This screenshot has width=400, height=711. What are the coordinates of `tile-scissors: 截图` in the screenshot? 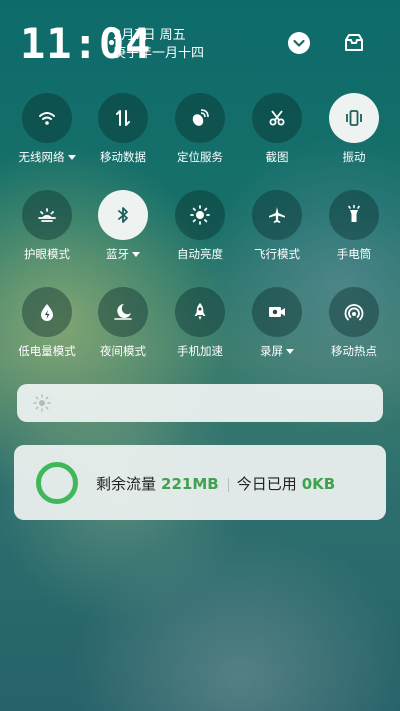 It's located at (277, 129).